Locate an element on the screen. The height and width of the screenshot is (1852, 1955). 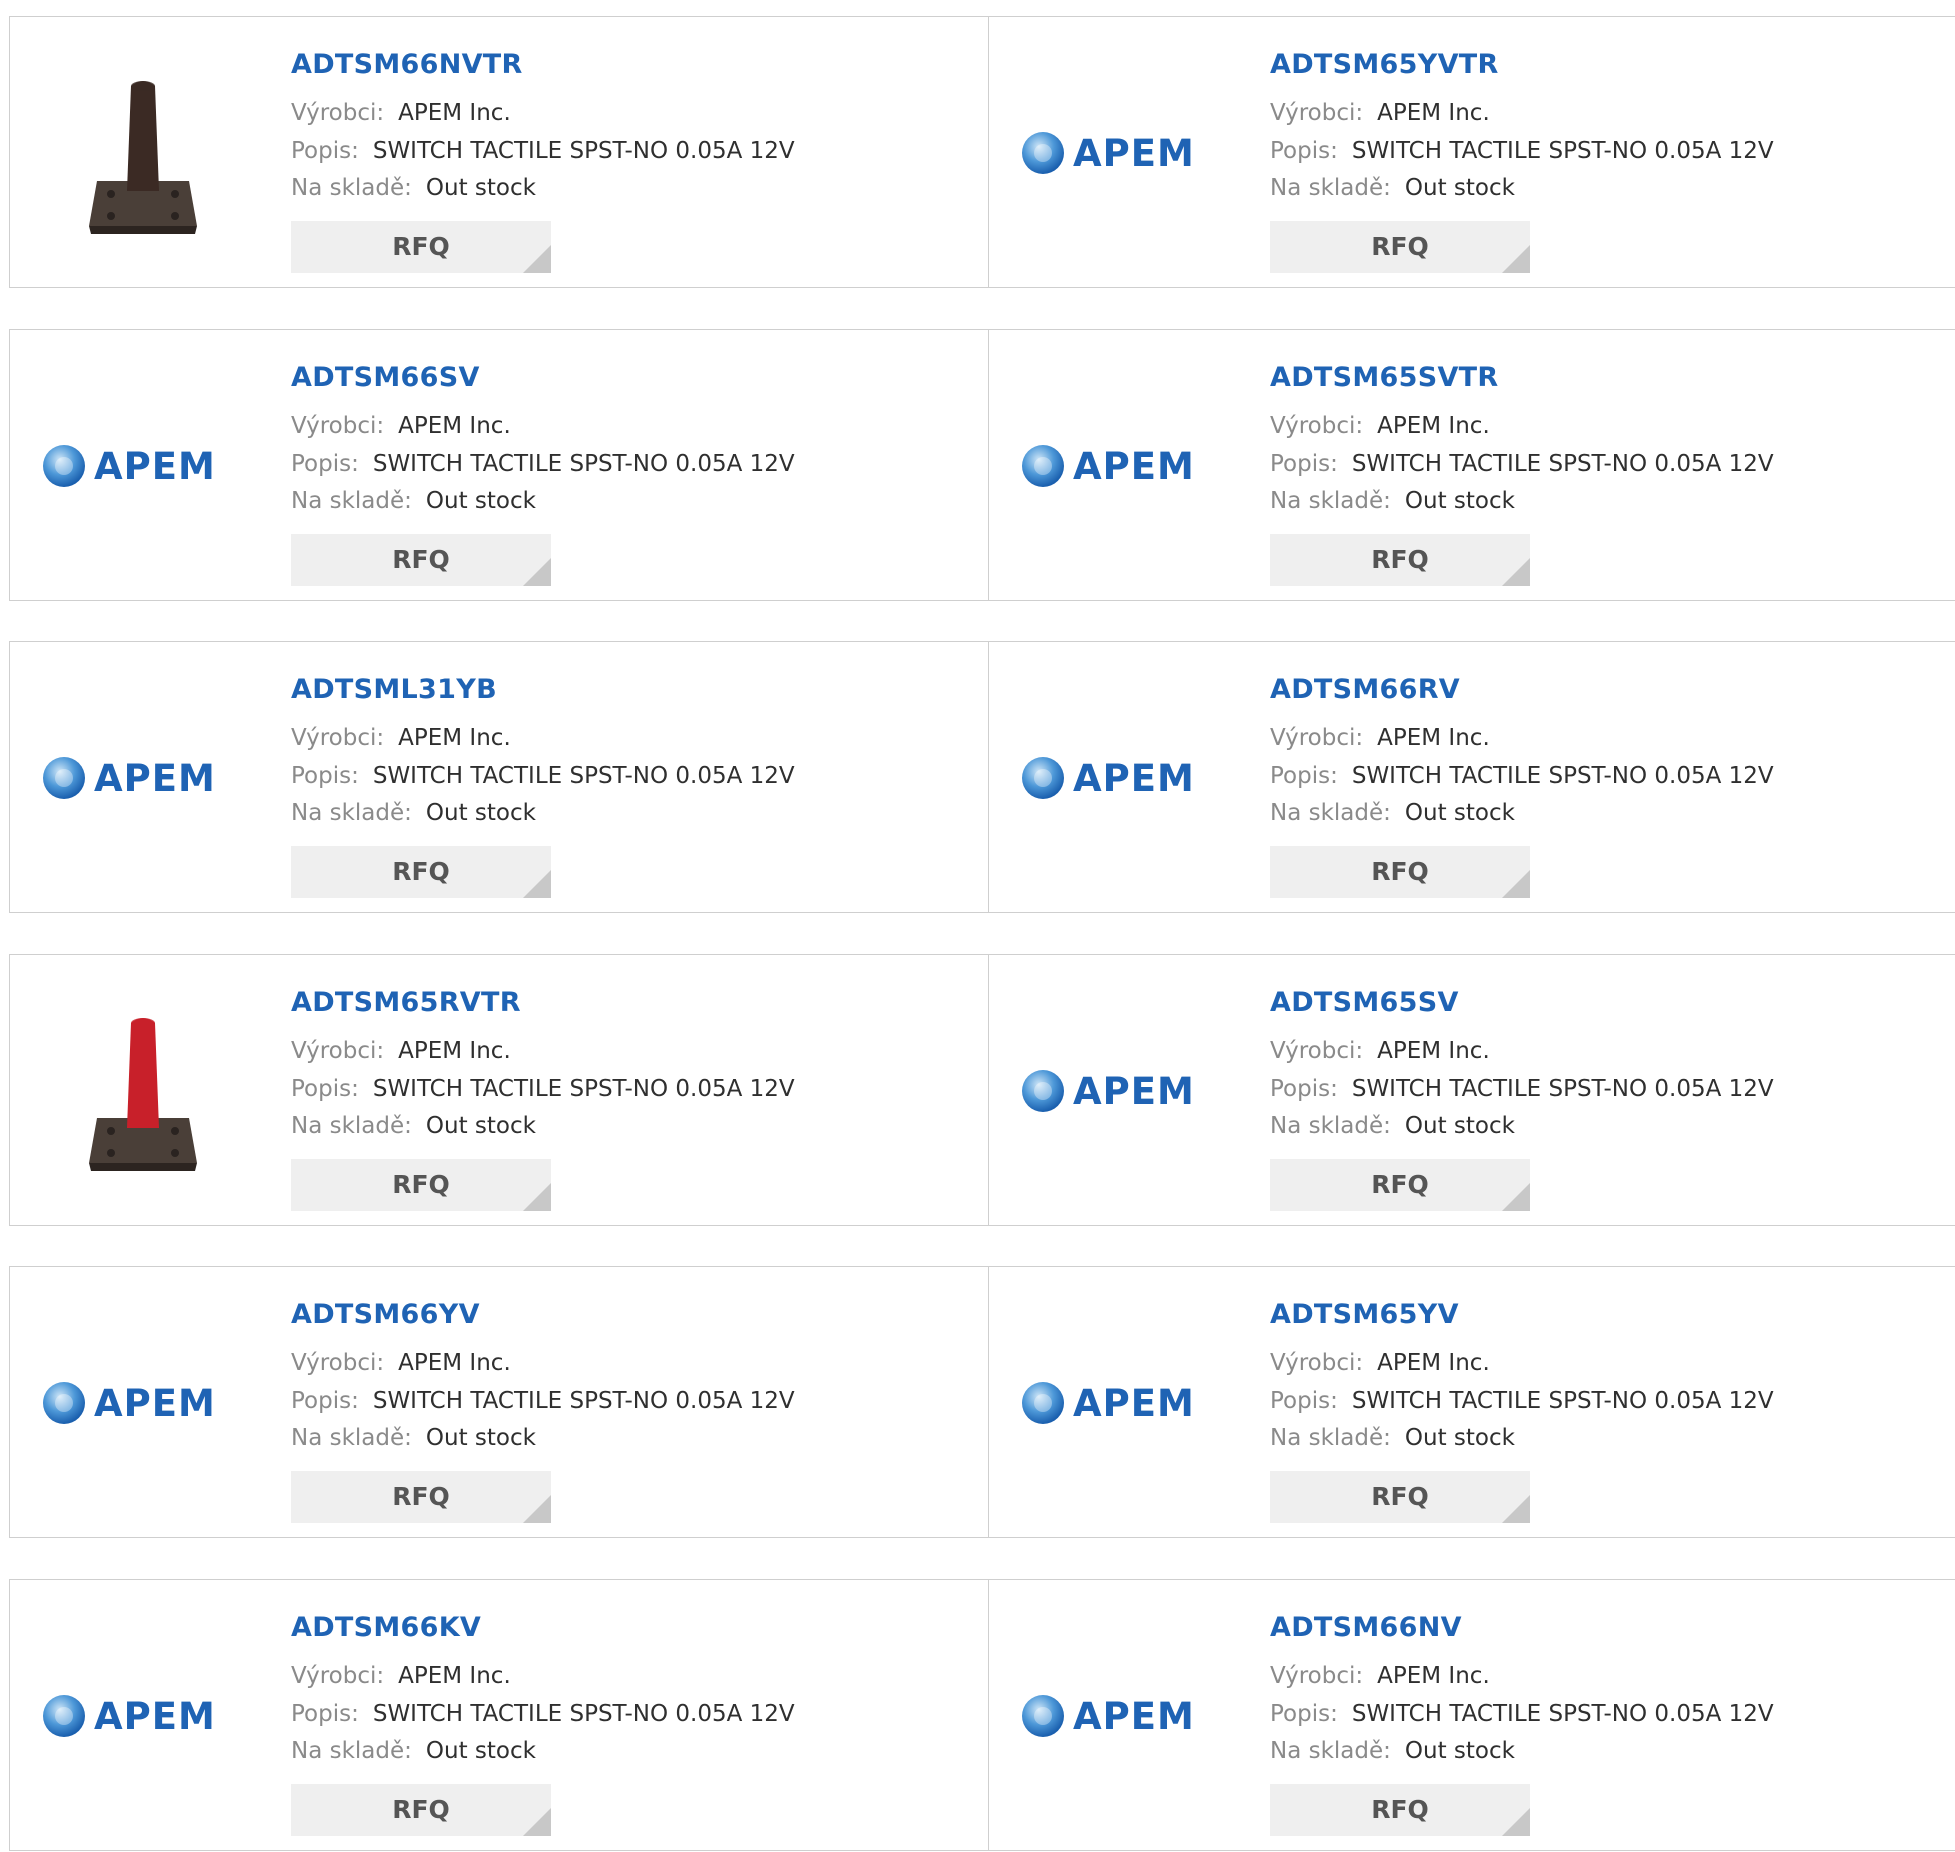
part-number-link: ADTSM65YV is located at coordinates (1364, 1314).